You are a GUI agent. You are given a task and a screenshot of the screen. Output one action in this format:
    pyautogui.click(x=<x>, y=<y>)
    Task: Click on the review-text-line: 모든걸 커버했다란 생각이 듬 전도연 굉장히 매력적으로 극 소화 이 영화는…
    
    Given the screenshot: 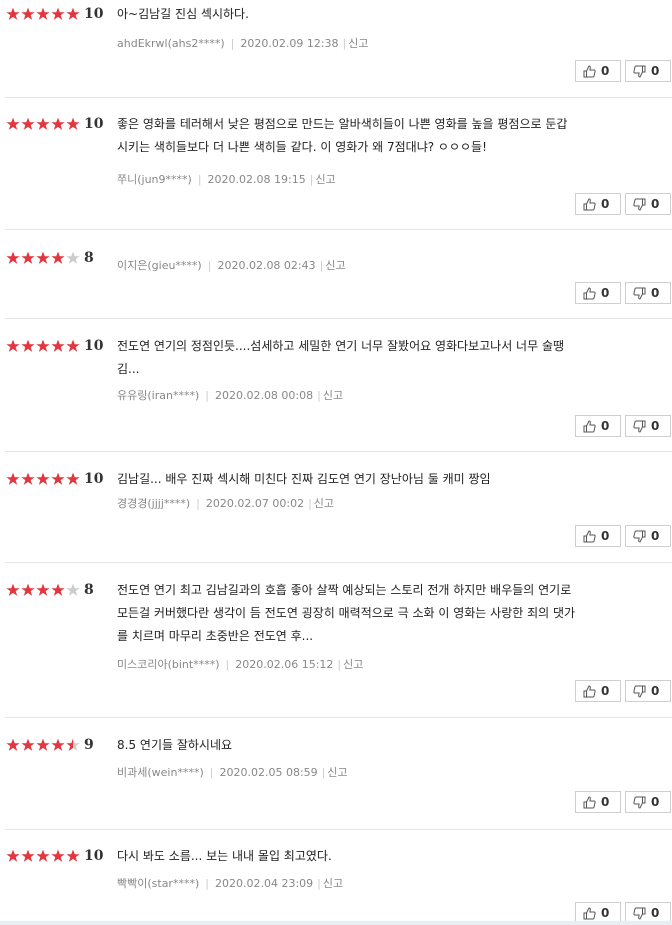 What is the action you would take?
    pyautogui.click(x=346, y=613)
    